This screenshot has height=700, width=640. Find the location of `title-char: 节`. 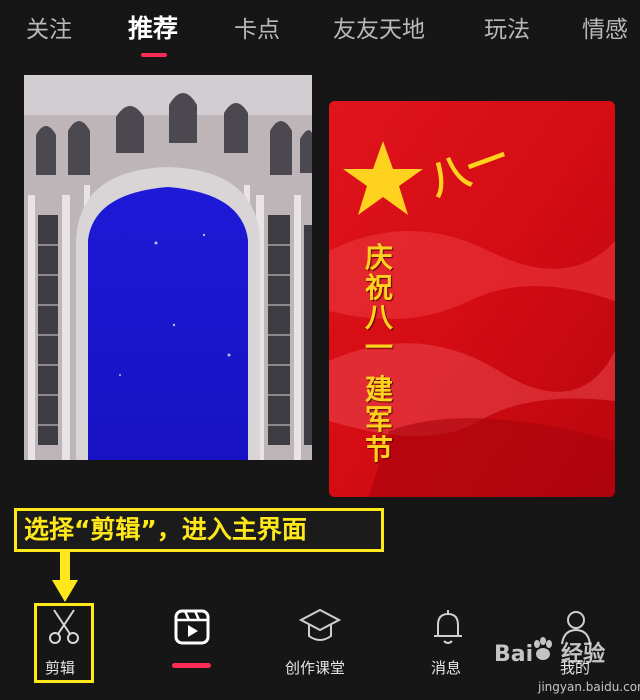

title-char: 节 is located at coordinates (378, 449).